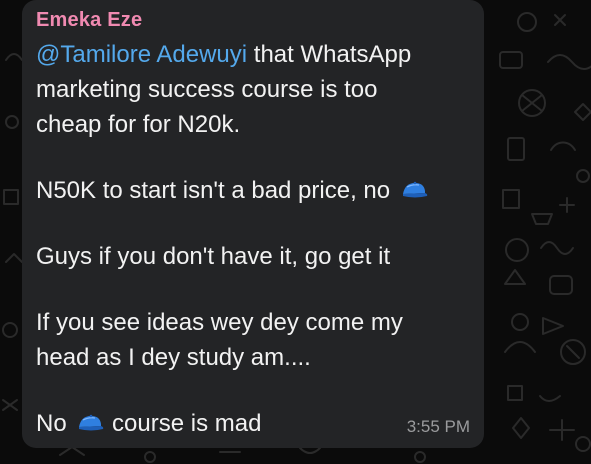 This screenshot has height=464, width=591. I want to click on message-line: No course is mad, so click(148, 424).